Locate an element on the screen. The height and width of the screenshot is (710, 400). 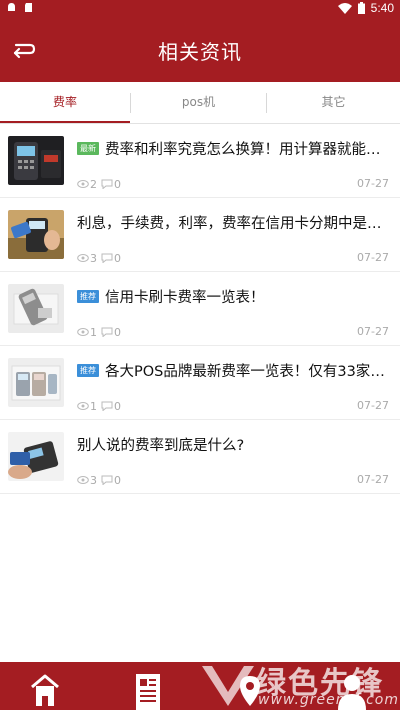
view-count: 2 is located at coordinates (93, 184).